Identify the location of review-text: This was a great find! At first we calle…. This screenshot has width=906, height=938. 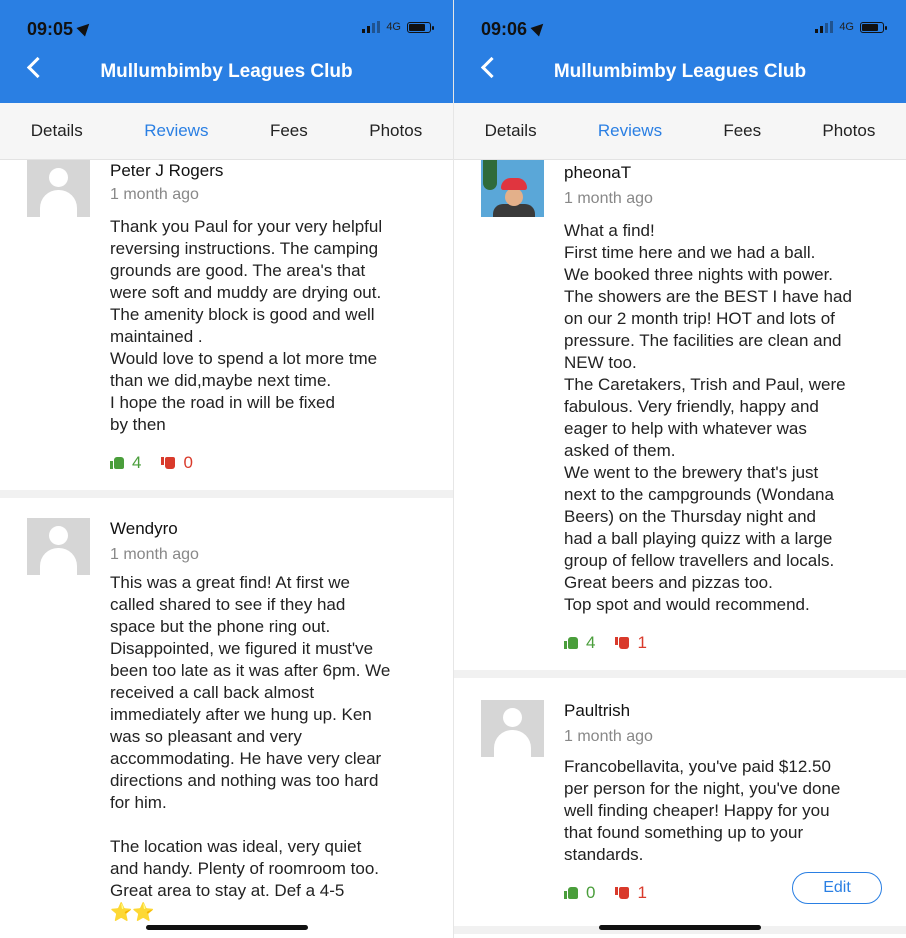
(250, 736).